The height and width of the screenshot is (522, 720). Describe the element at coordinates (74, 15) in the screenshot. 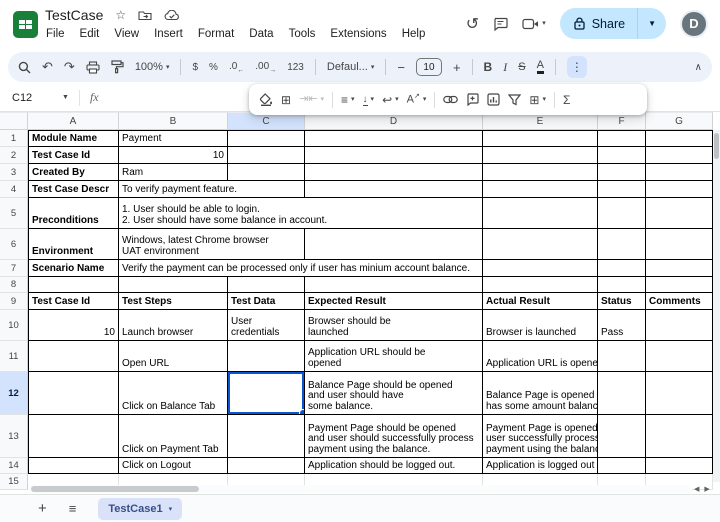

I see `document-title: TestCase` at that location.